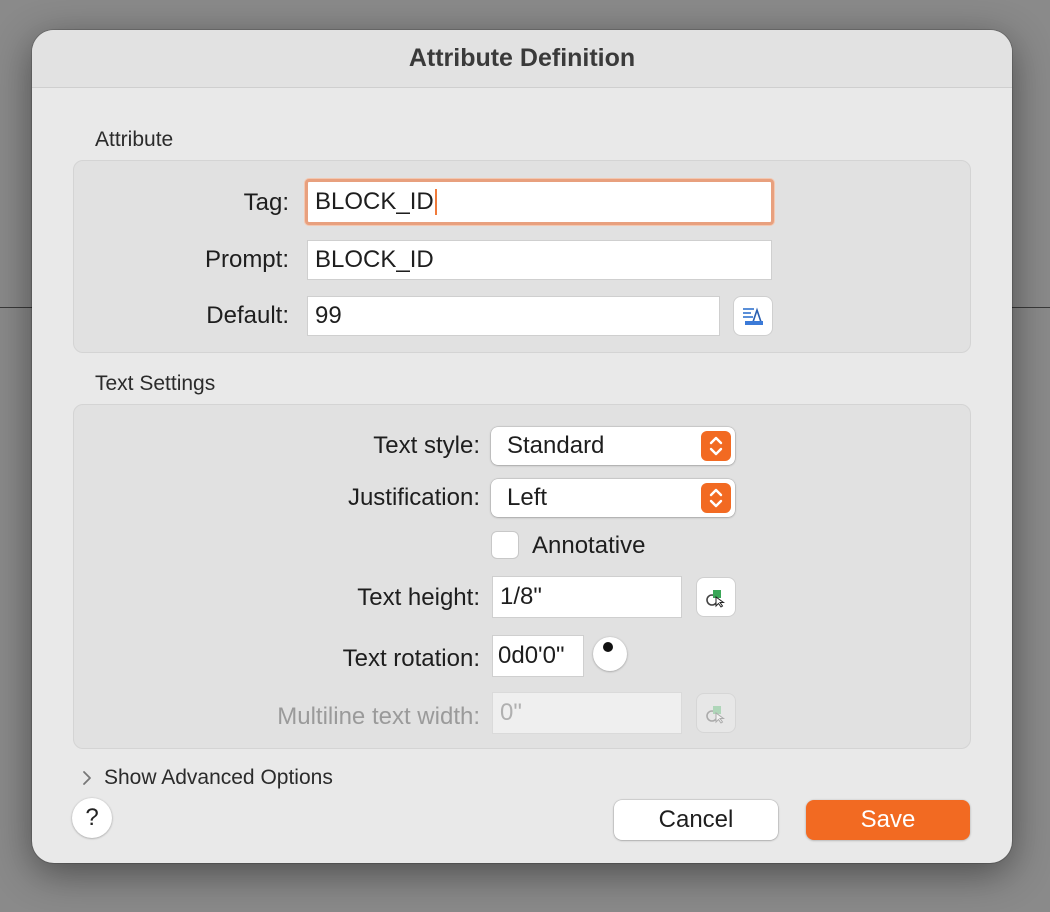 Image resolution: width=1050 pixels, height=912 pixels. I want to click on insert-field-button, so click(753, 316).